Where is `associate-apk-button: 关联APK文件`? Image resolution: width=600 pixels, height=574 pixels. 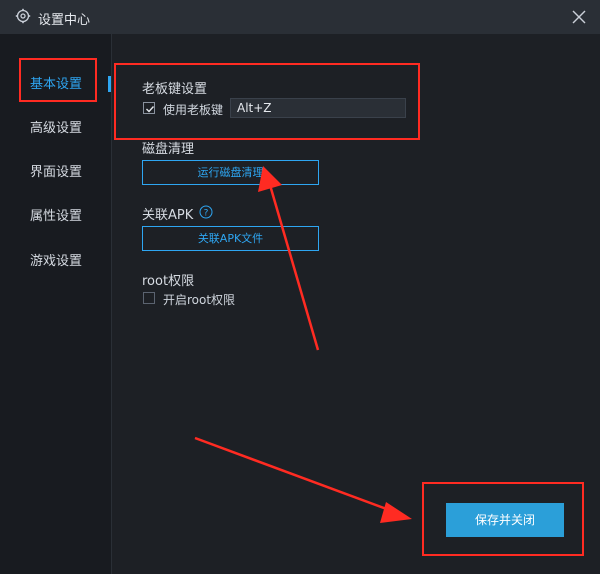
associate-apk-button: 关联APK文件 is located at coordinates (230, 238).